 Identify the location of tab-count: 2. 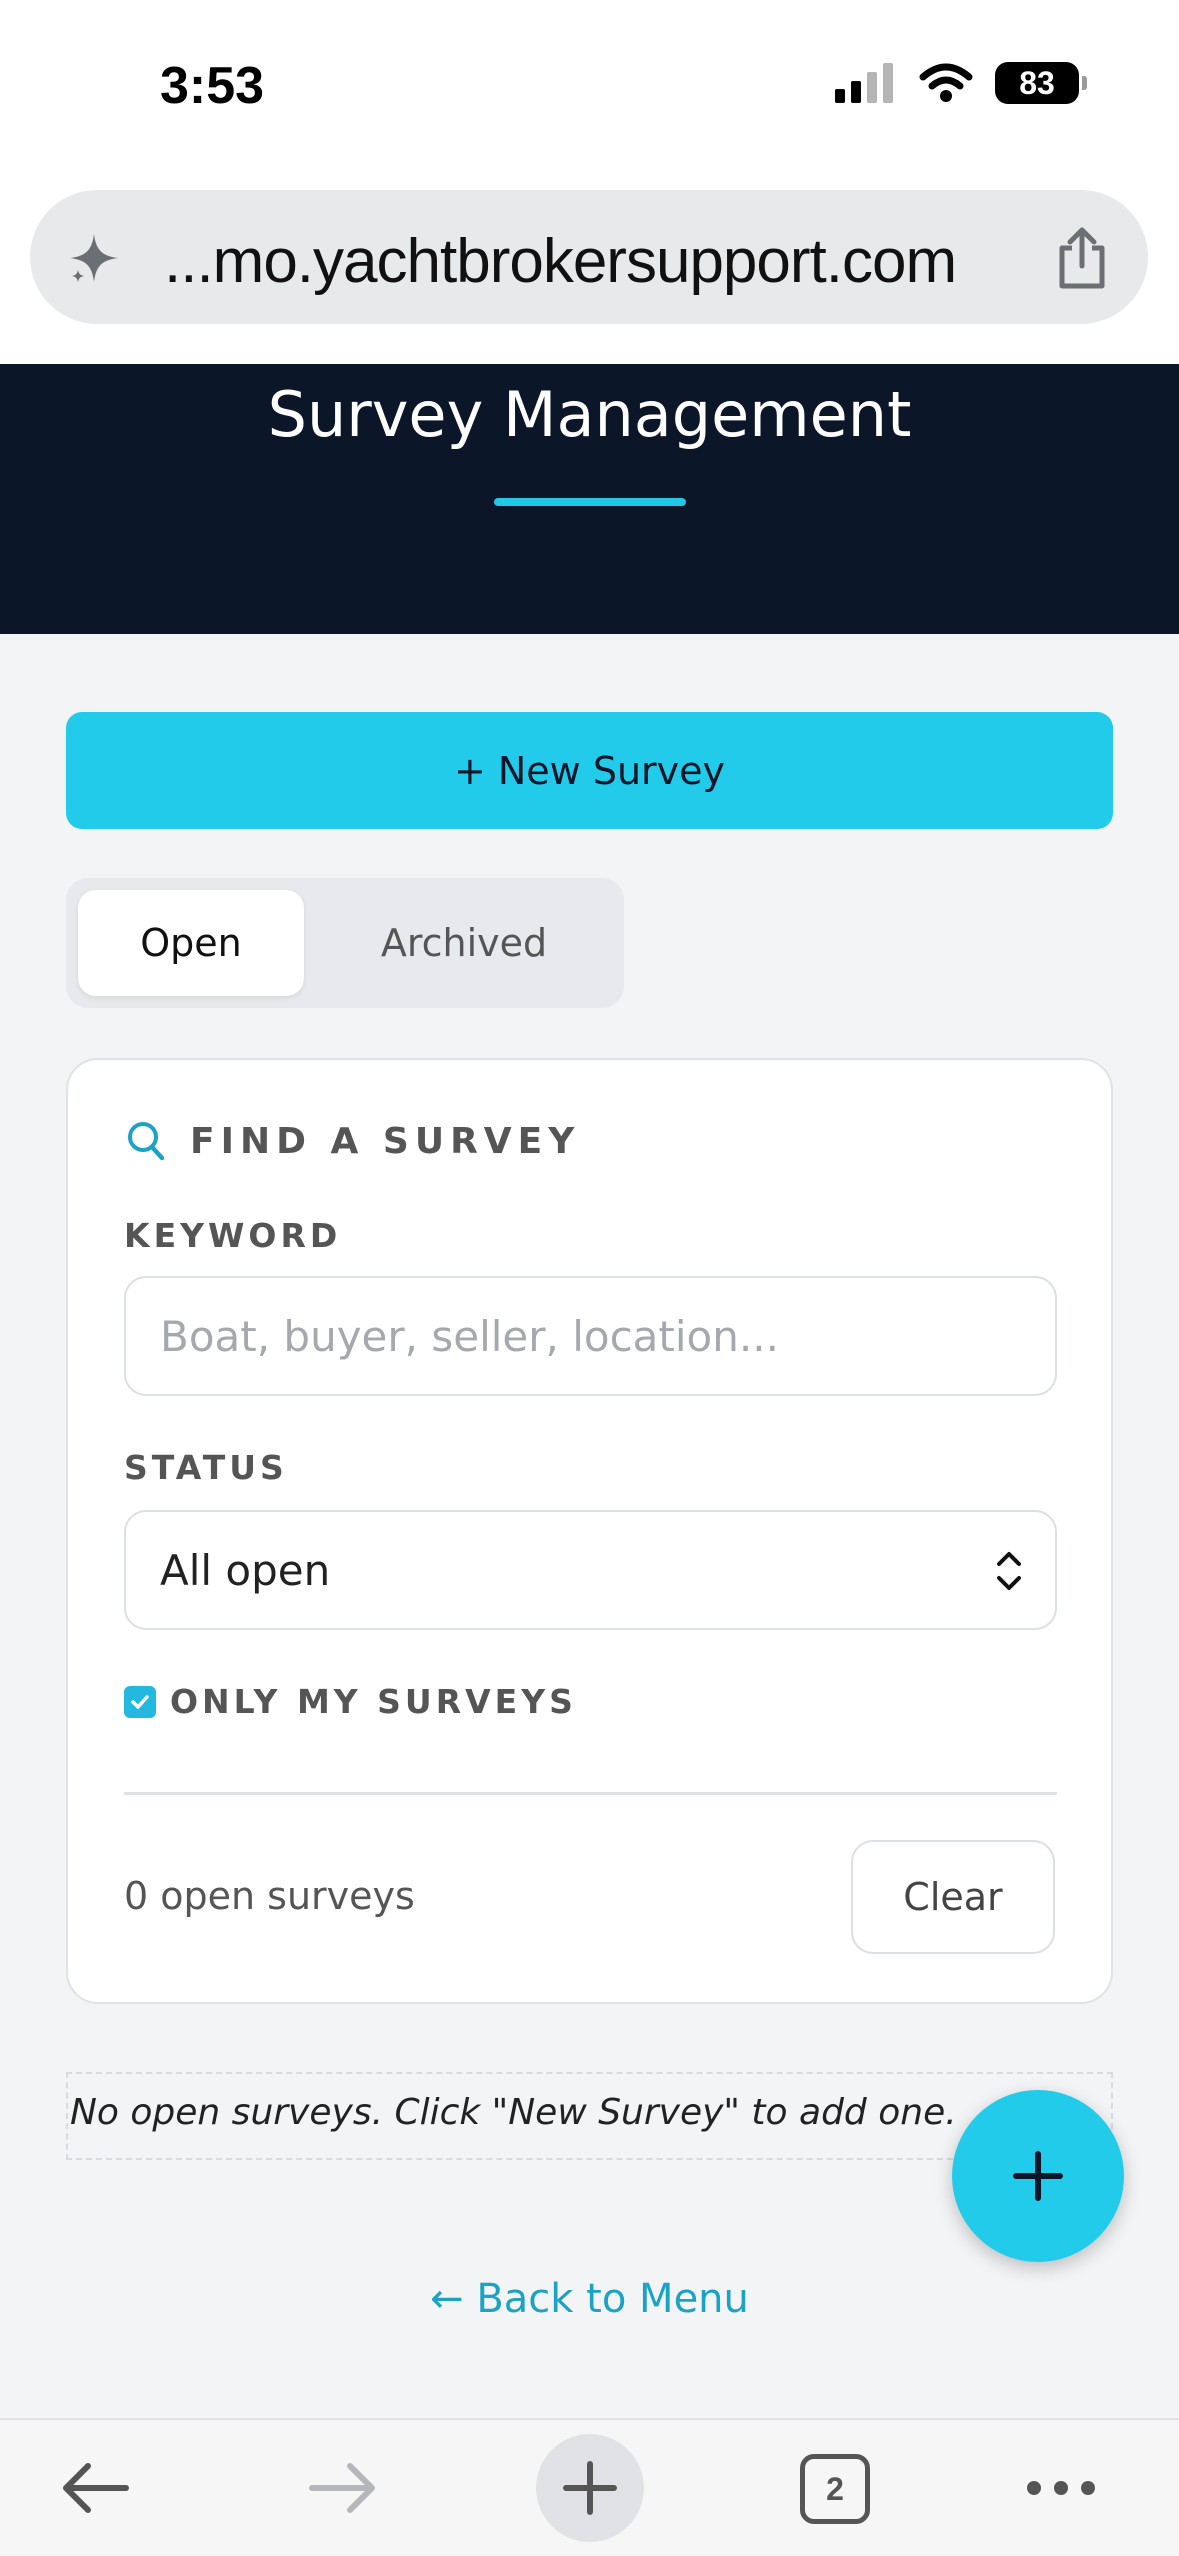
(835, 2488).